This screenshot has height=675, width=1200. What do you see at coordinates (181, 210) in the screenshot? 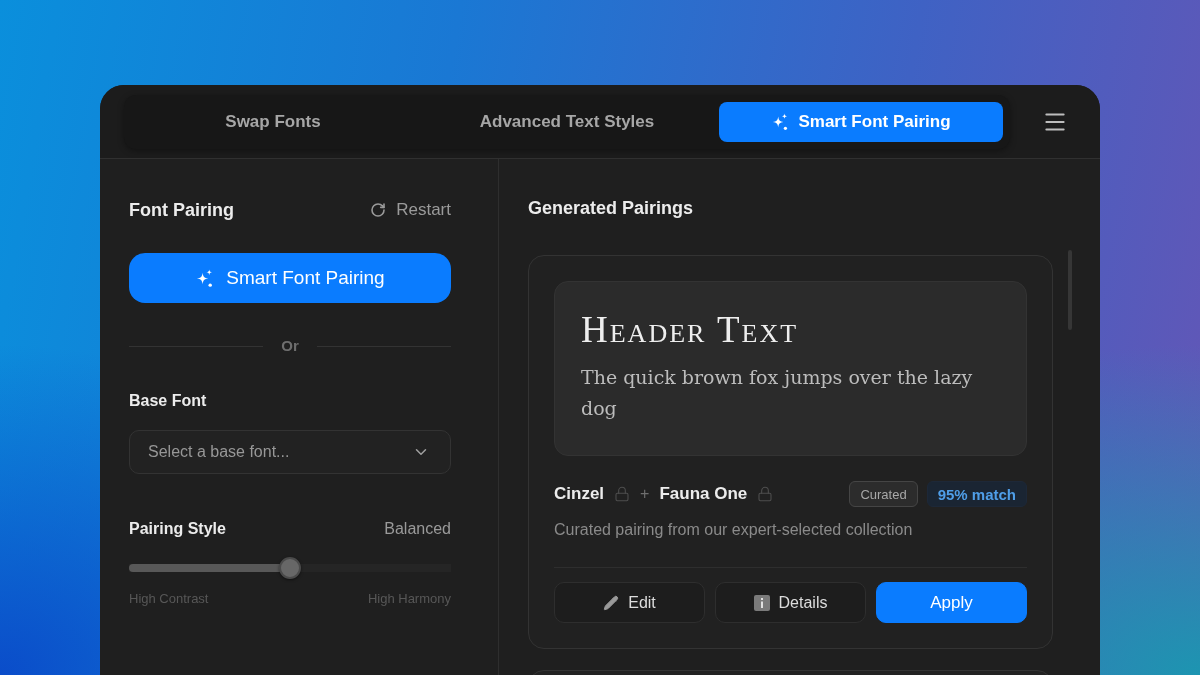
I see `panel-title: Font Pairing` at bounding box center [181, 210].